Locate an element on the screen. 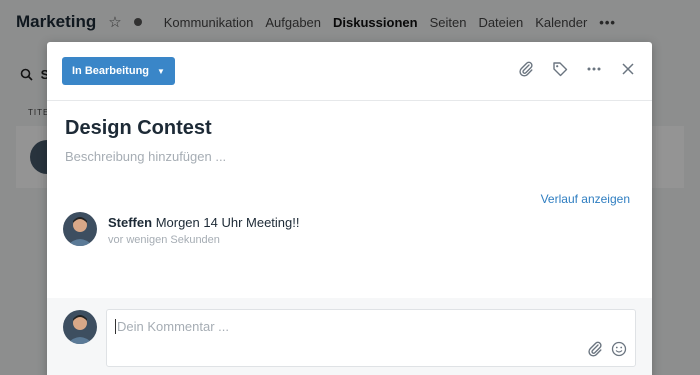 The width and height of the screenshot is (700, 375). status-dropdown-button: In Bearbeitung ▼ is located at coordinates (118, 71).